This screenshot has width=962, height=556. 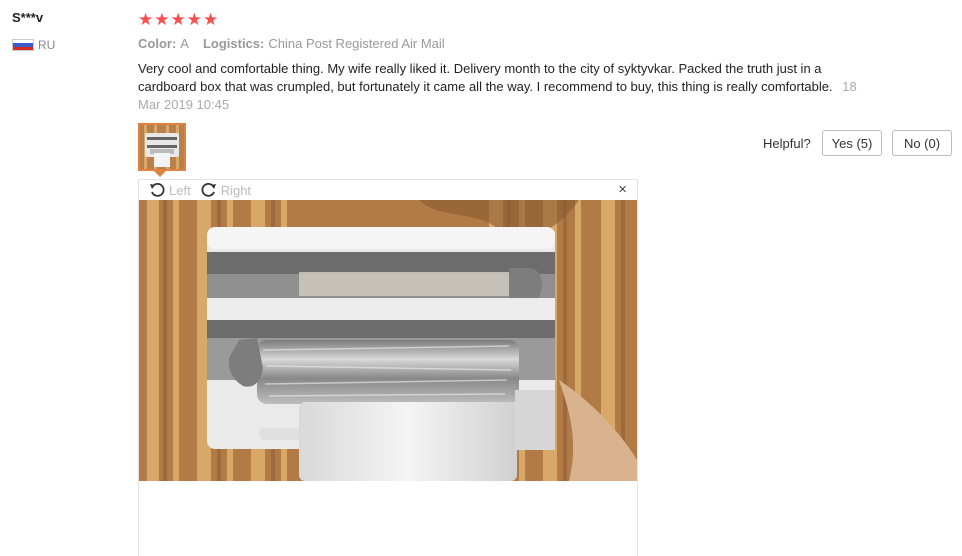 I want to click on color-label: Color:, so click(x=157, y=43).